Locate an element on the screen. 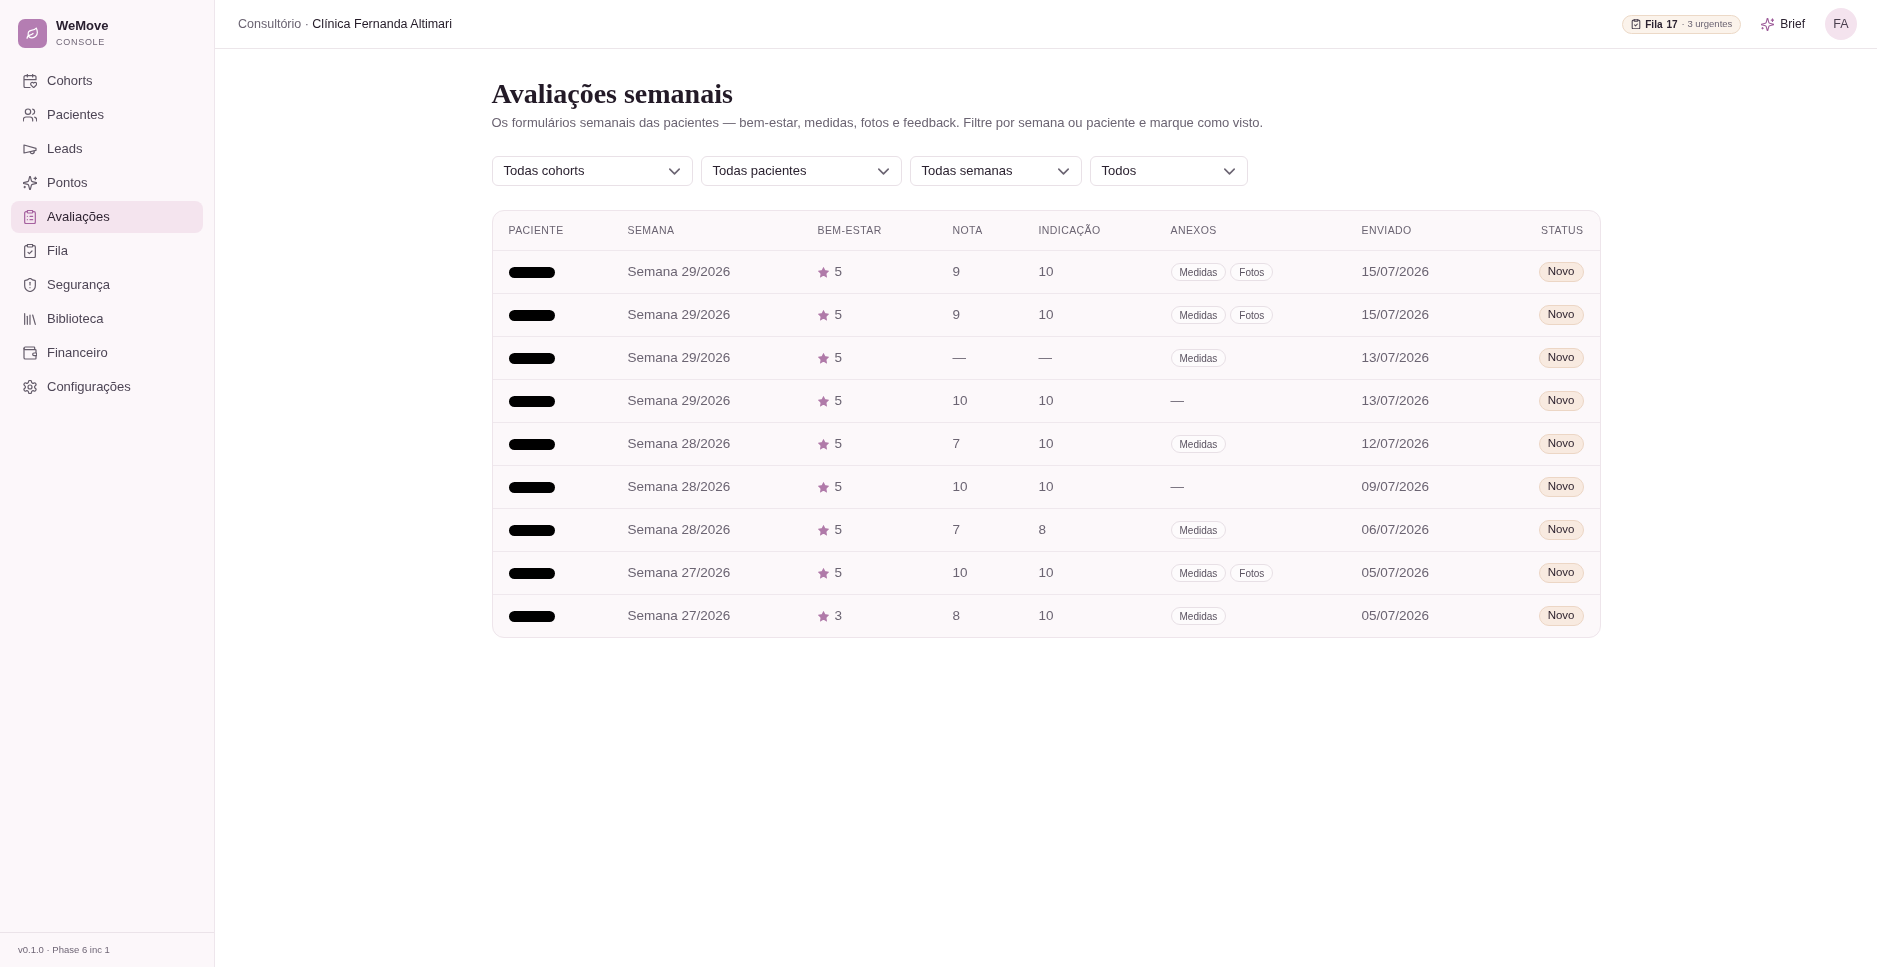 This screenshot has height=967, width=1877. table-cell-text: 12/07/2026 is located at coordinates (1396, 443).